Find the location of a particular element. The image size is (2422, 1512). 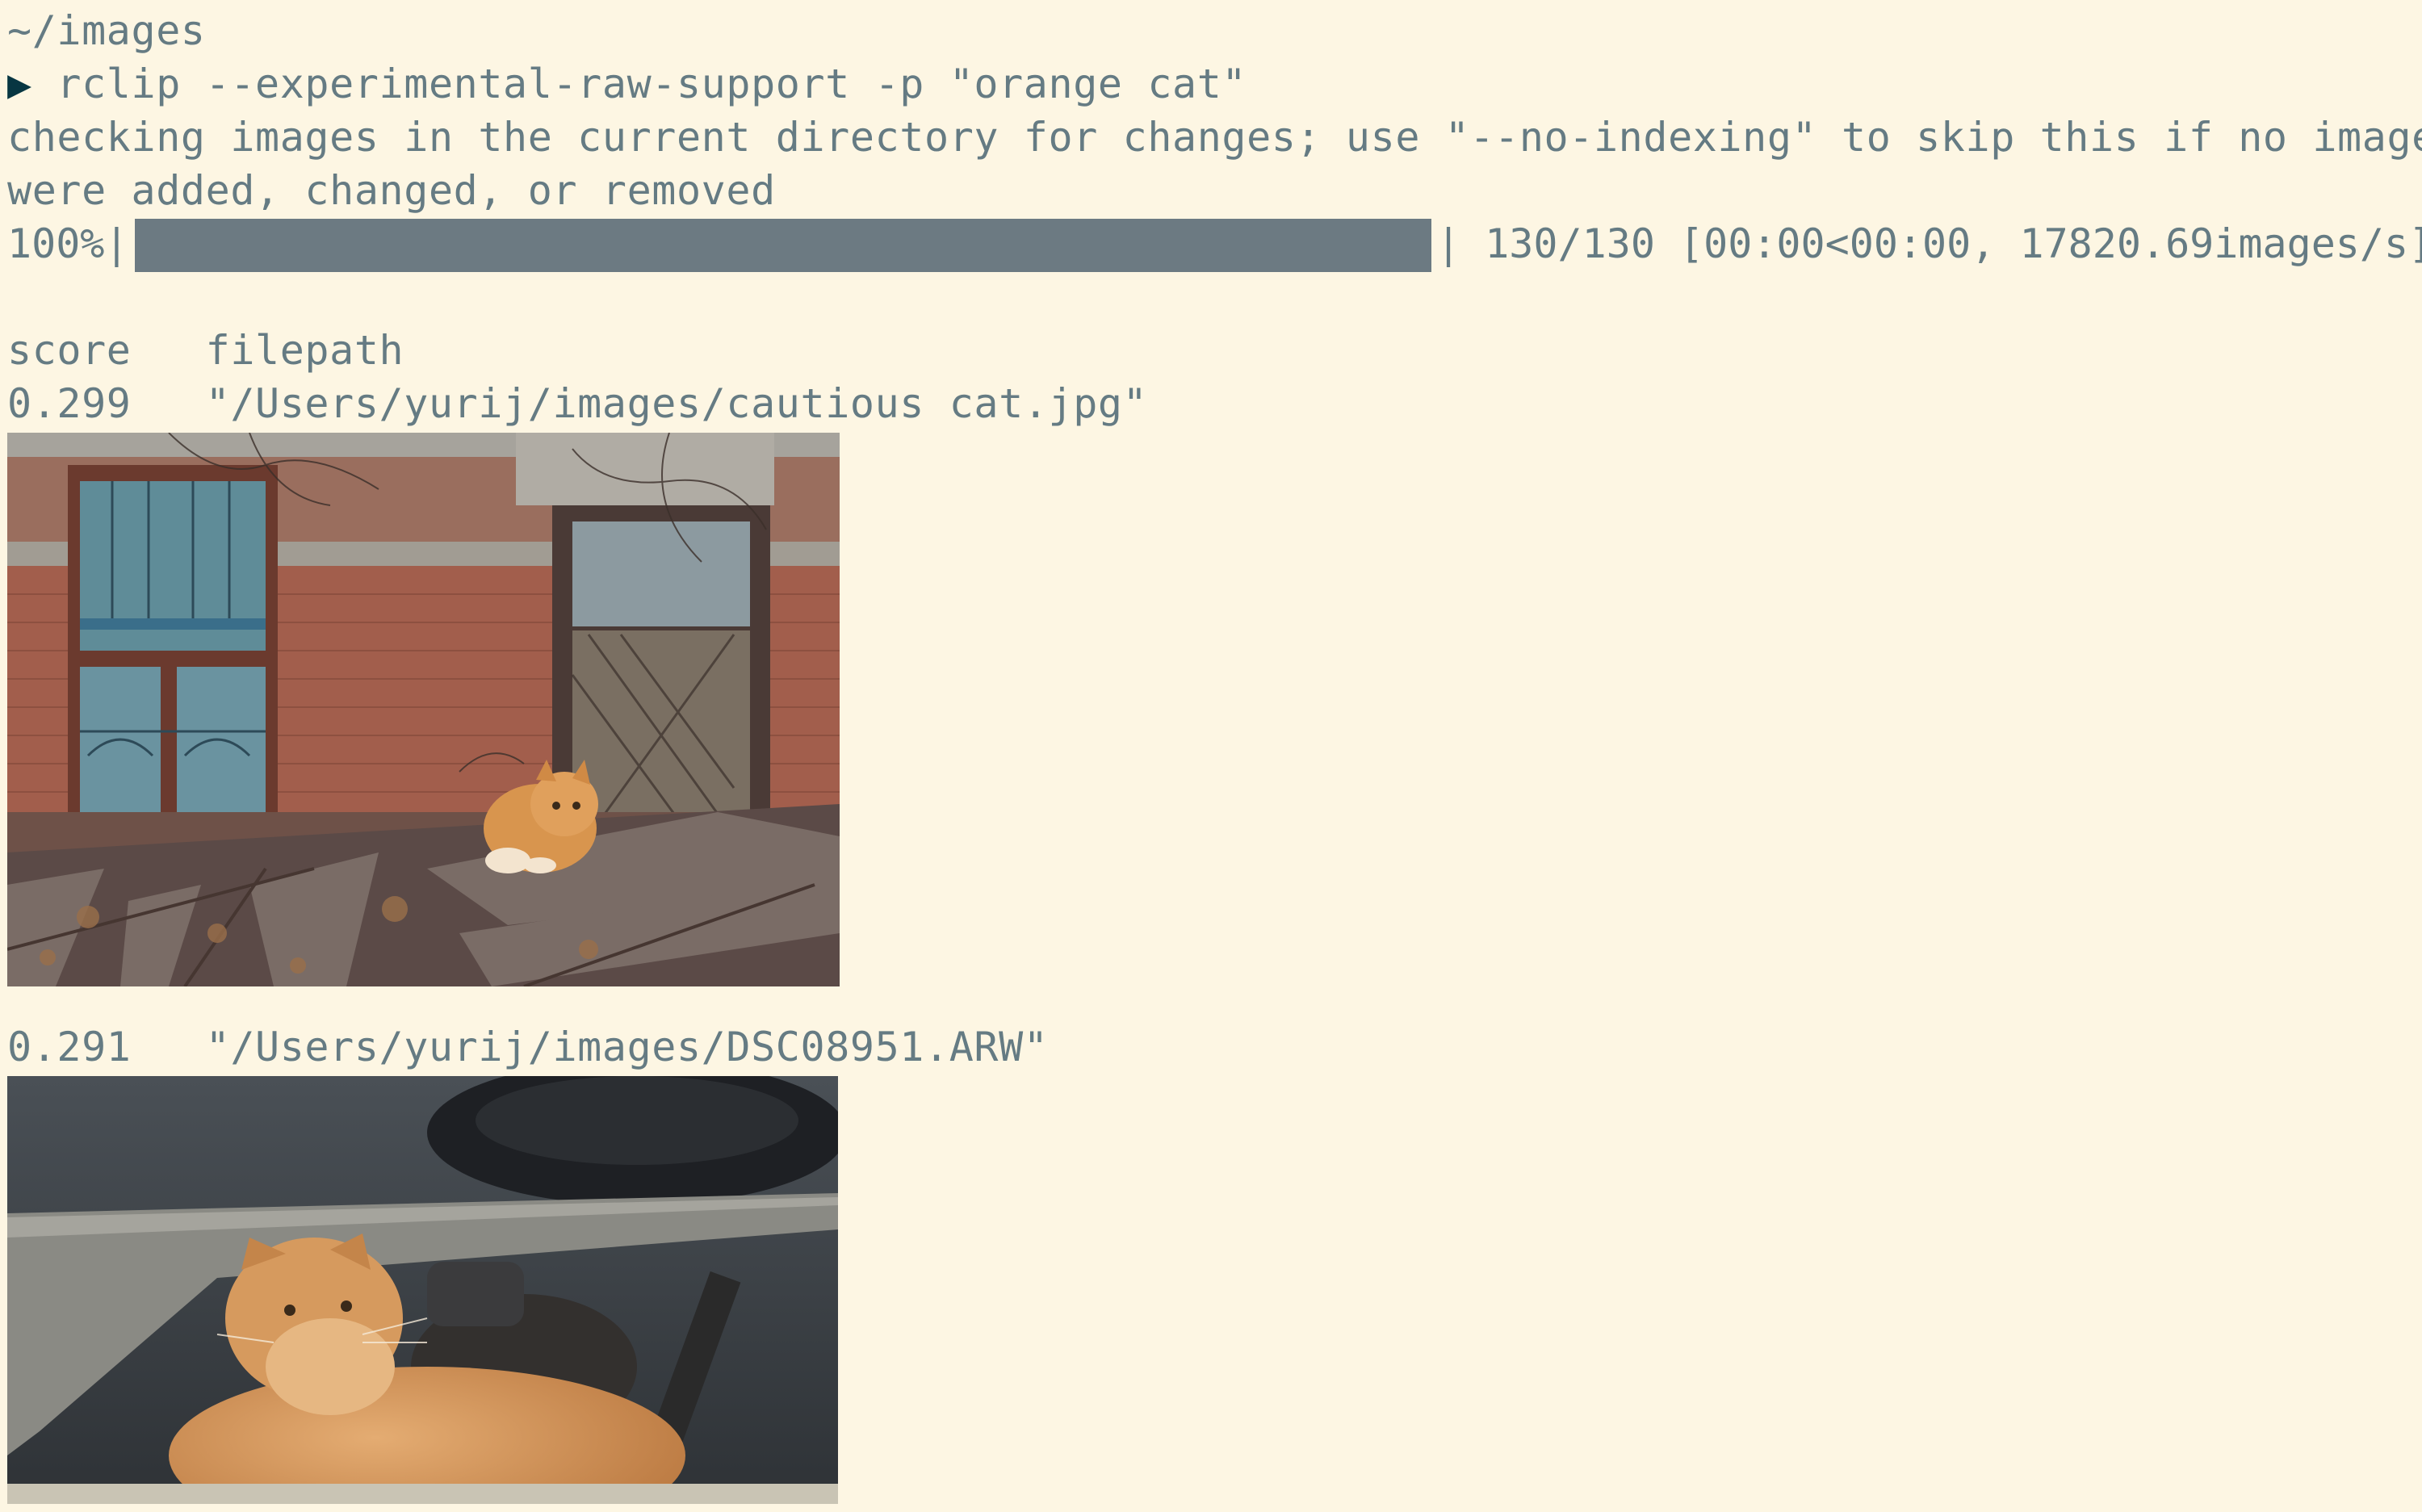

info-text-2: were added, changed, or removed is located at coordinates (391, 190).